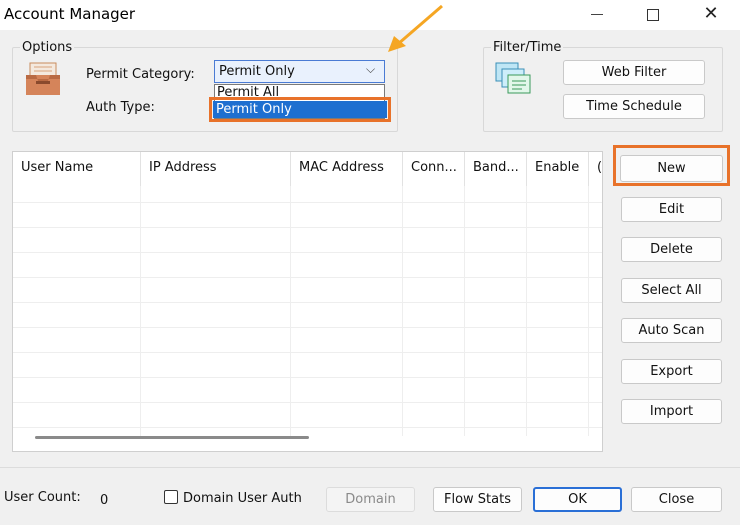 The width and height of the screenshot is (740, 525). I want to click on minimize-button, so click(597, 15).